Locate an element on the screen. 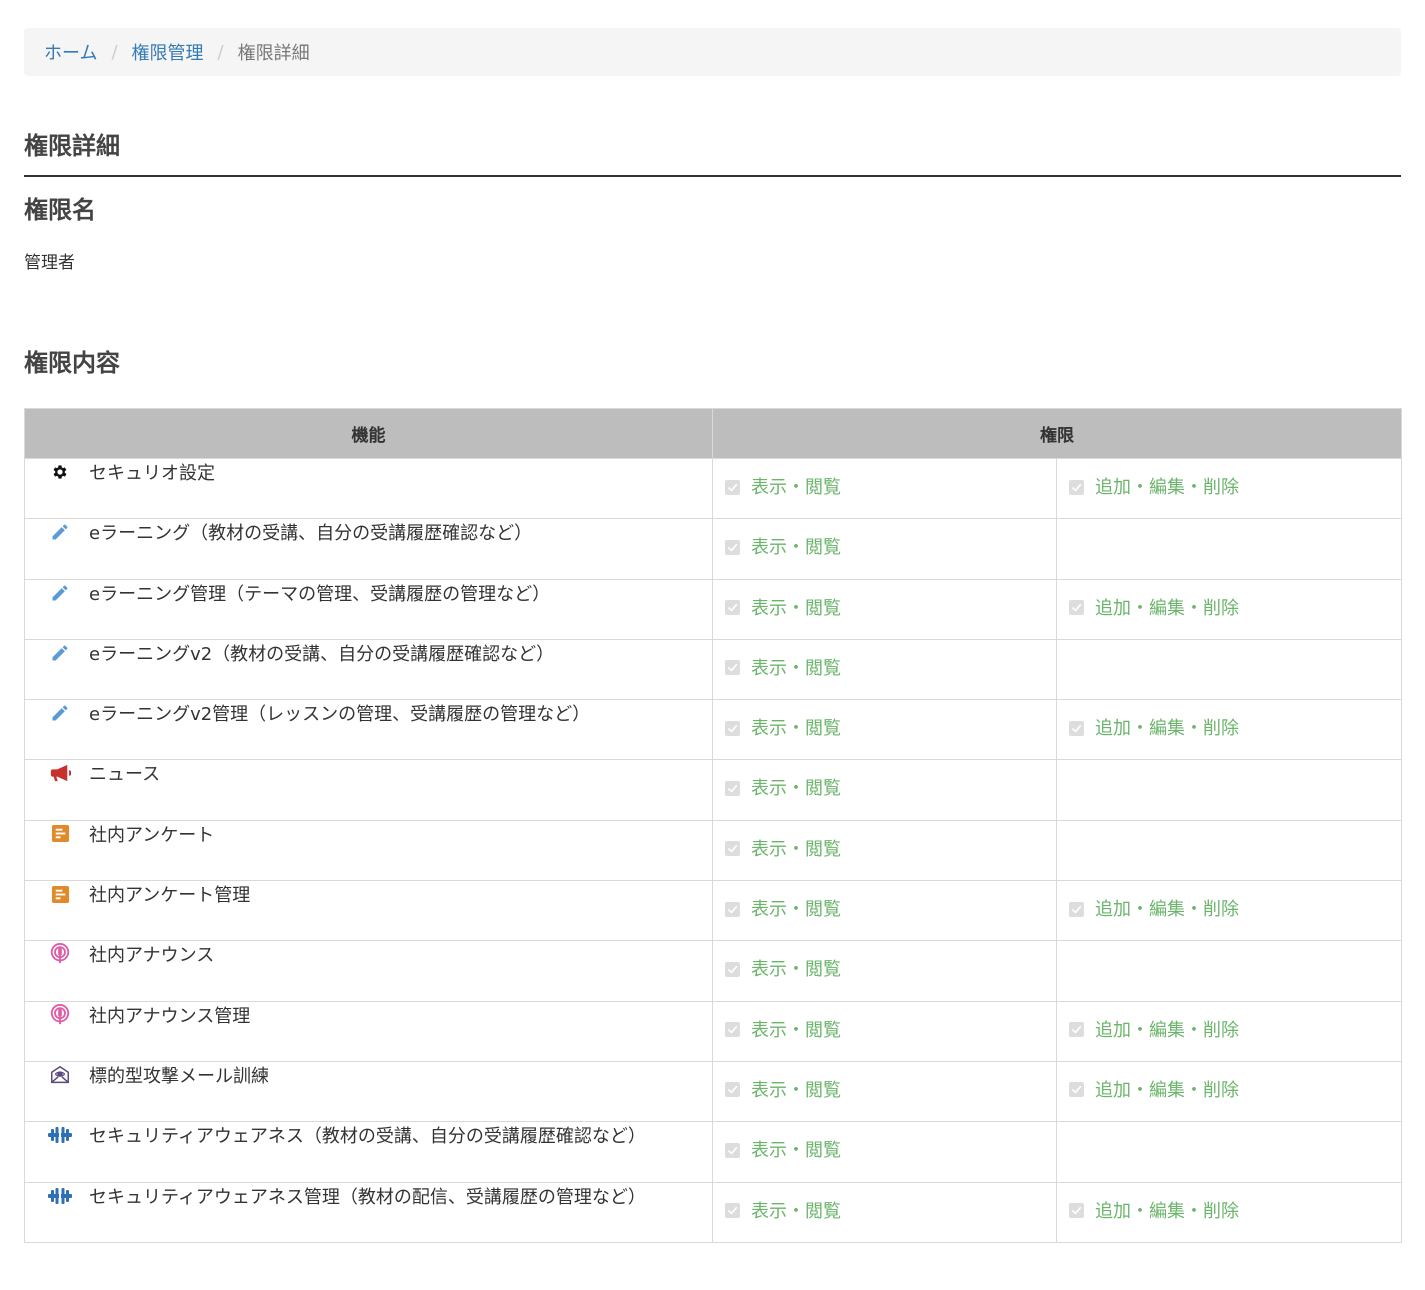 This screenshot has height=1290, width=1425. feature-cell: eラーニング管理（テーマの管理、受講履歴の管理など） is located at coordinates (368, 609).